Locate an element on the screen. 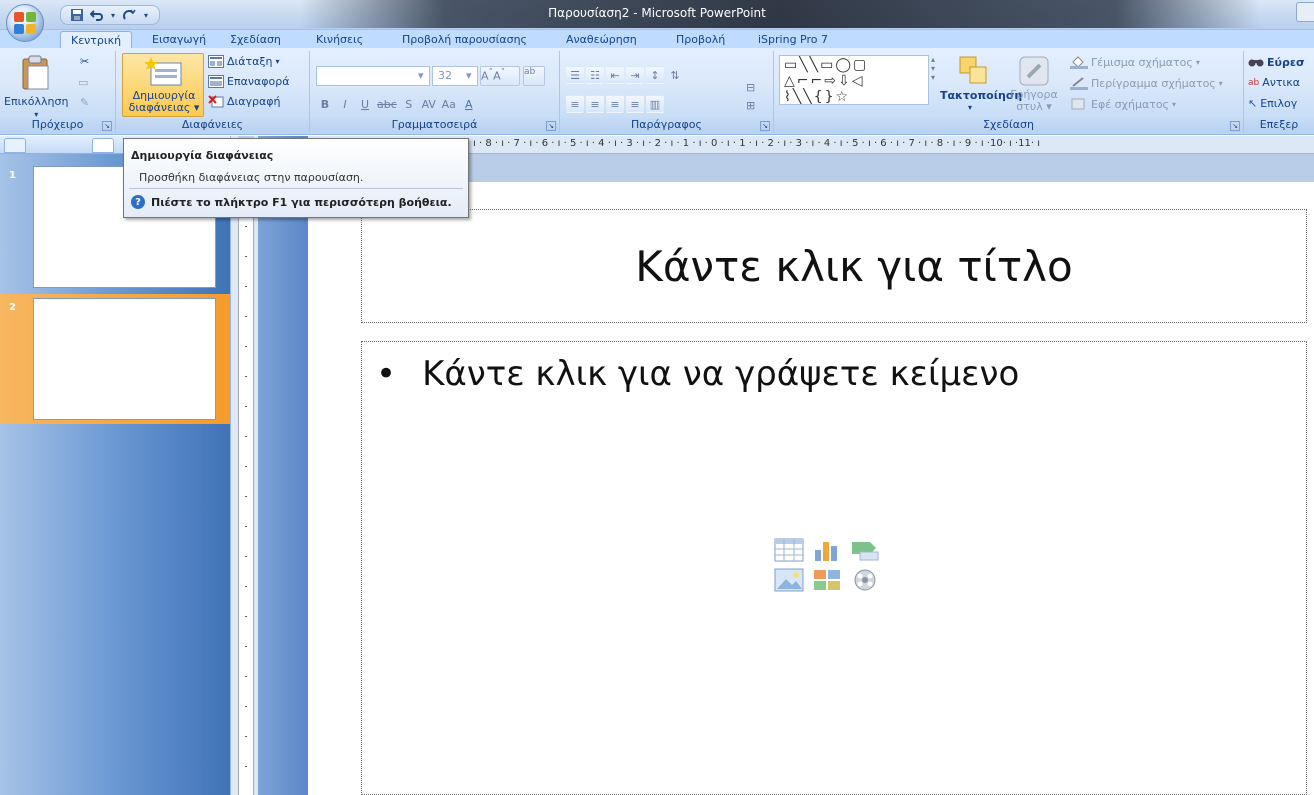 This screenshot has width=1314, height=795. group-paragraph: ☰ ☷ ⇤ ⇥ ↕ ⇅ ≡ ≡ ≡ ≡ ▥ ⊟ ⊞ Παράγραφος ↘ is located at coordinates (667, 92).